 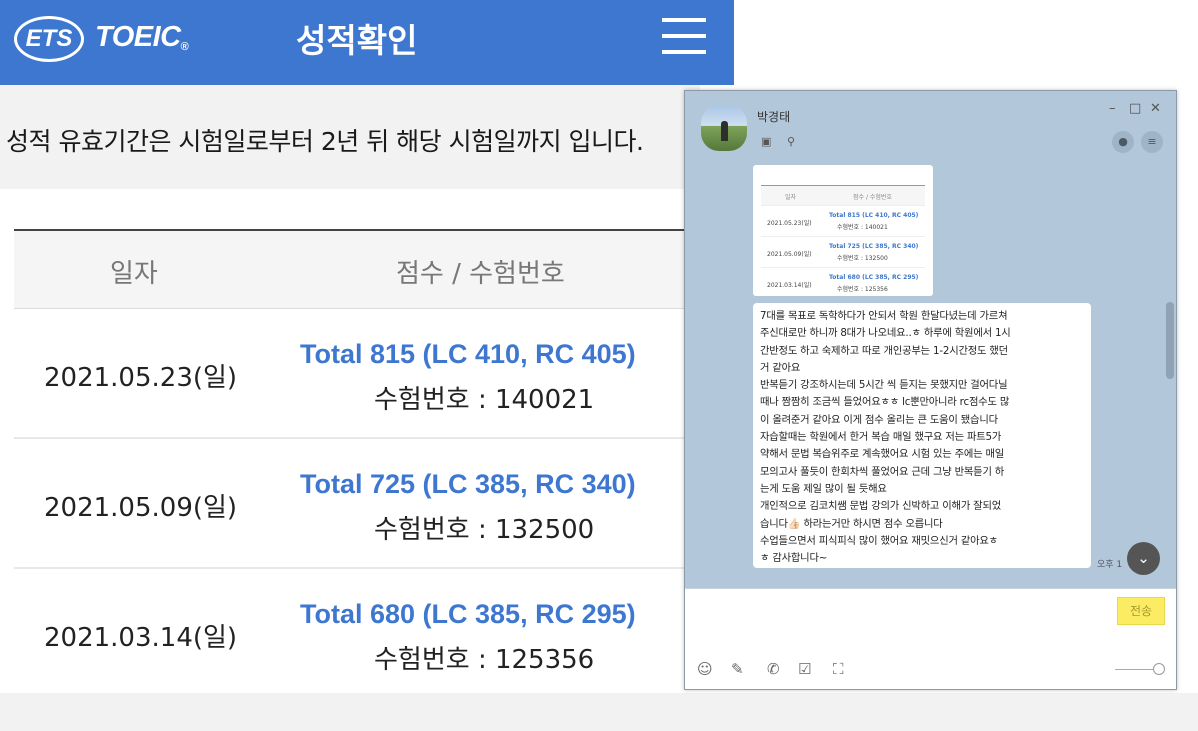 I want to click on menu-icon: ≡, so click(x=1152, y=142).